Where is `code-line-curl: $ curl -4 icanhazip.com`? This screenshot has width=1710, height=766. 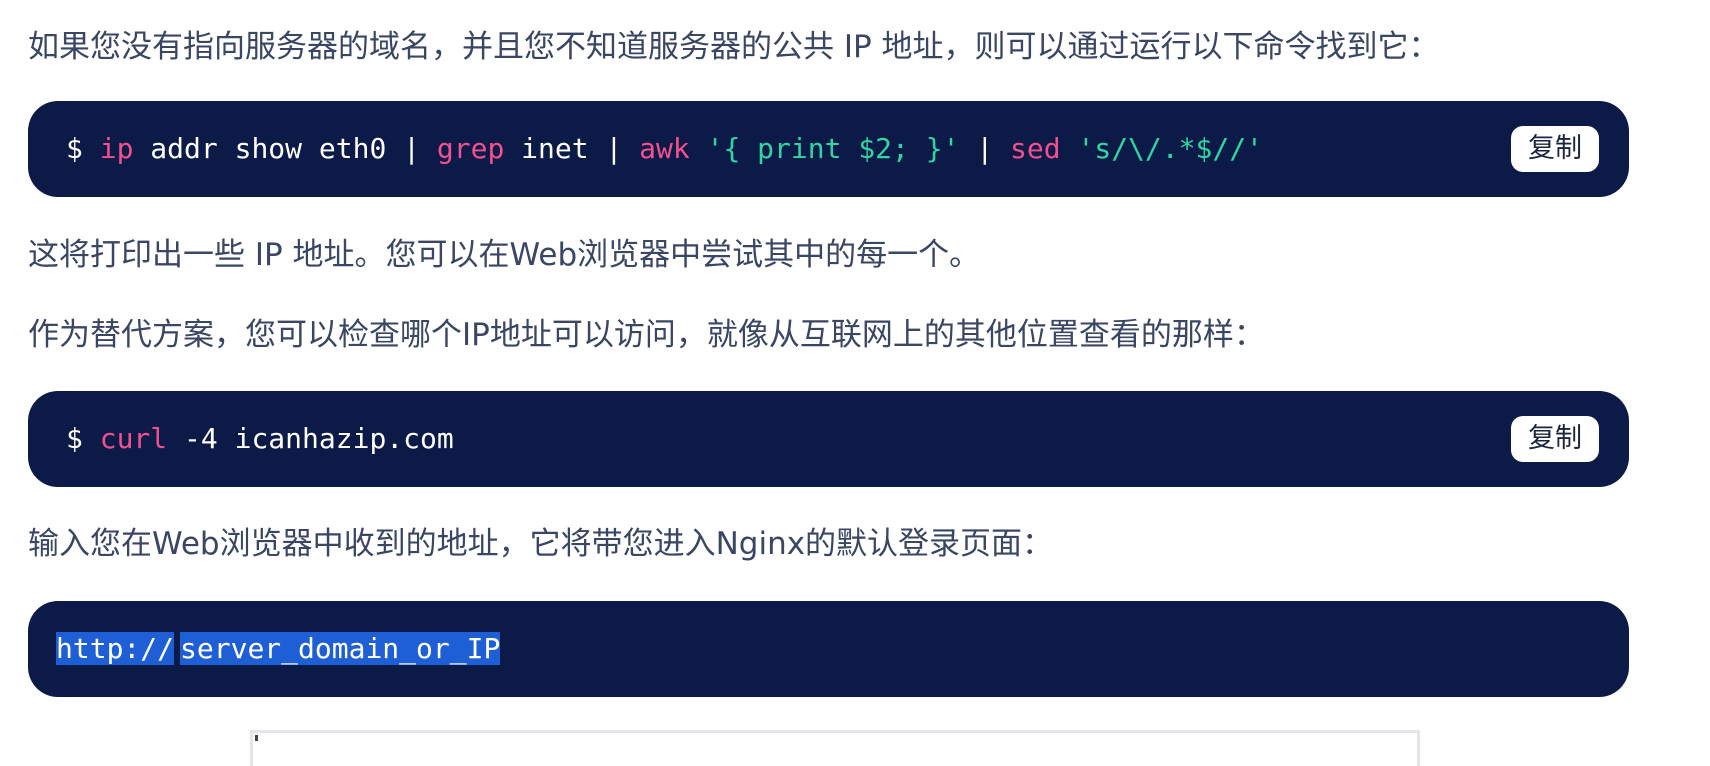
code-line-curl: $ curl -4 icanhazip.com is located at coordinates (260, 439).